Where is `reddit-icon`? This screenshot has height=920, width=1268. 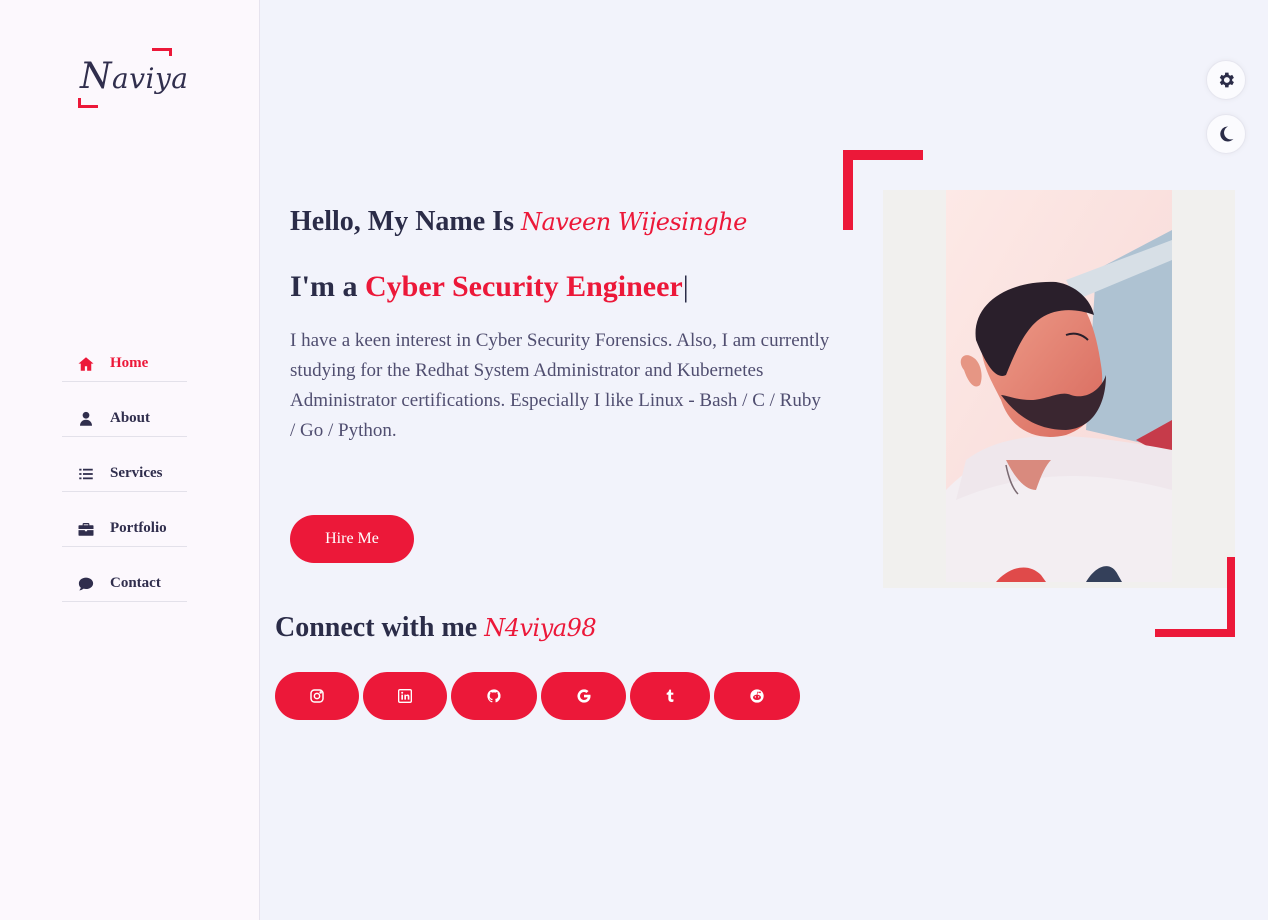
reddit-icon is located at coordinates (757, 696).